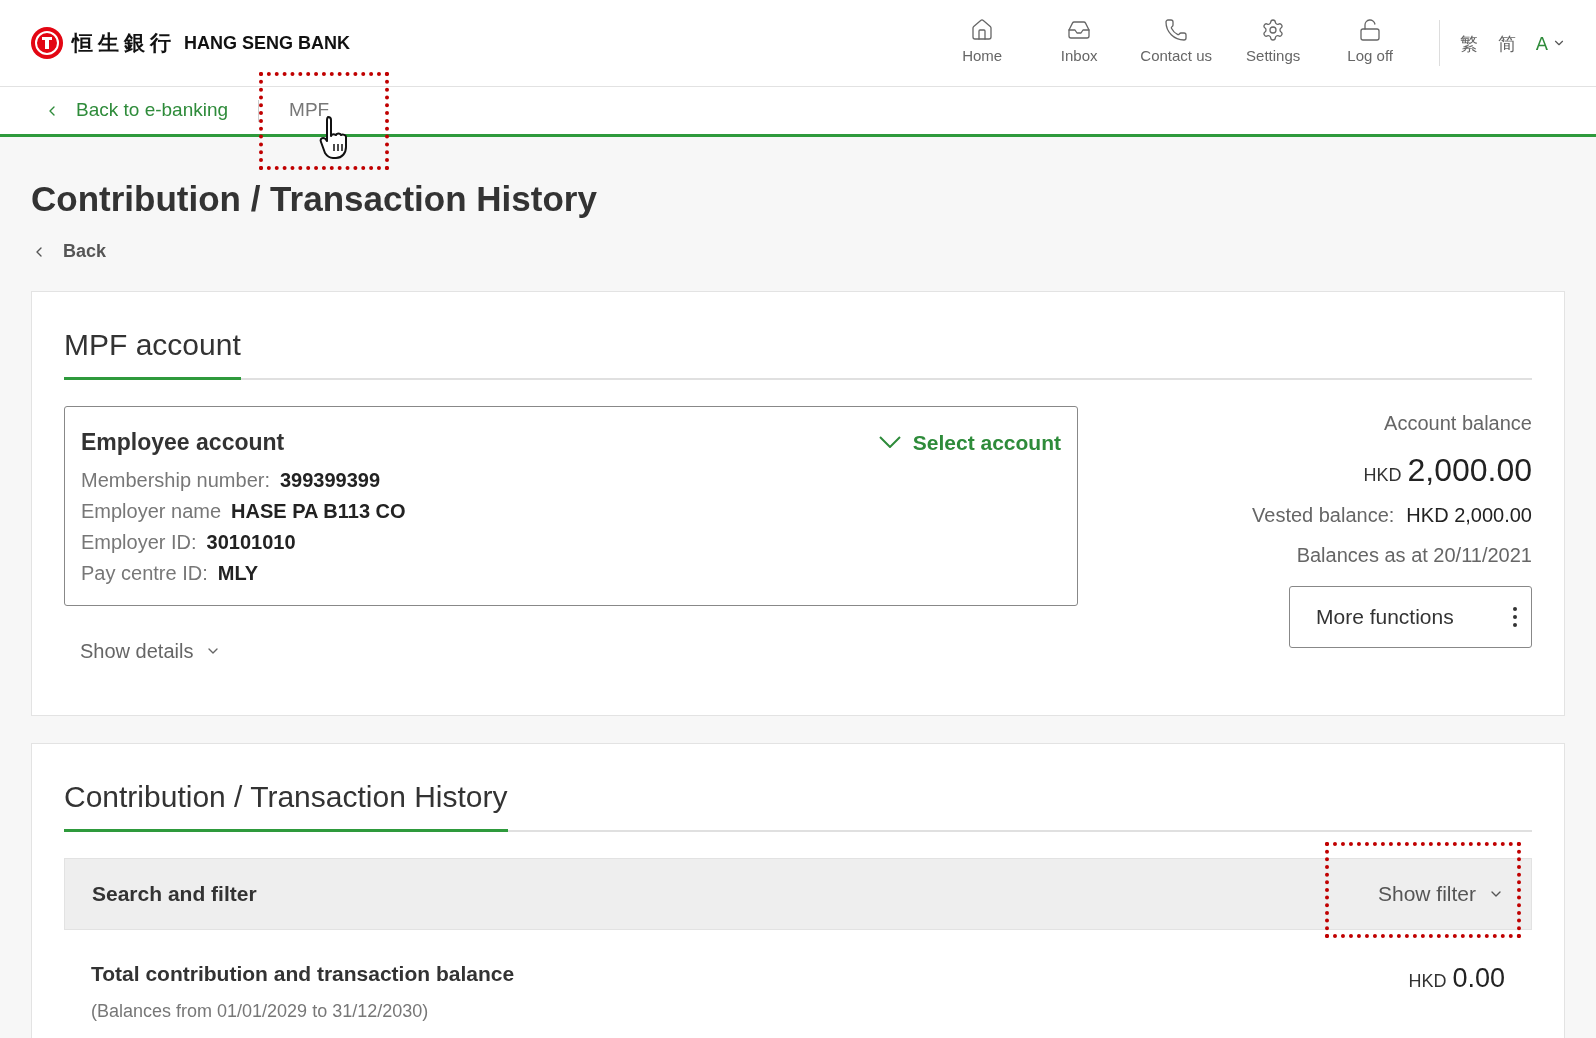  I want to click on back-to-ebanking-link: Back to e-banking, so click(136, 110).